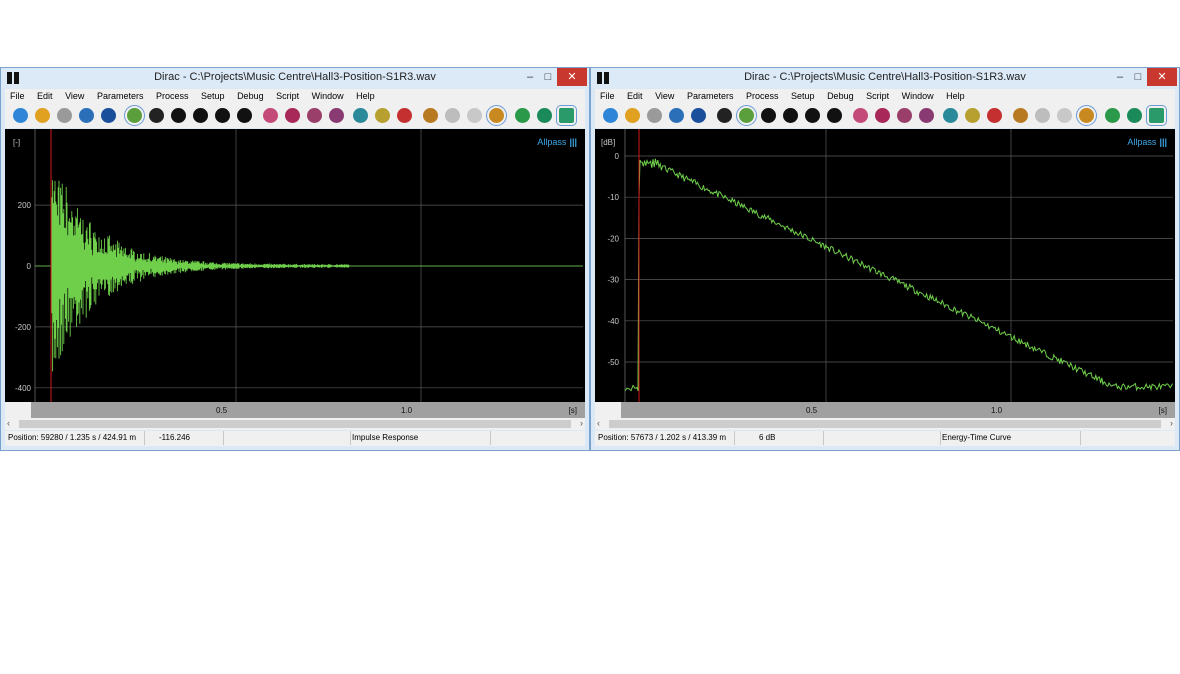 Image resolution: width=1180 pixels, height=674 pixels. Describe the element at coordinates (613, 280) in the screenshot. I see `y-tick-label: -30` at that location.